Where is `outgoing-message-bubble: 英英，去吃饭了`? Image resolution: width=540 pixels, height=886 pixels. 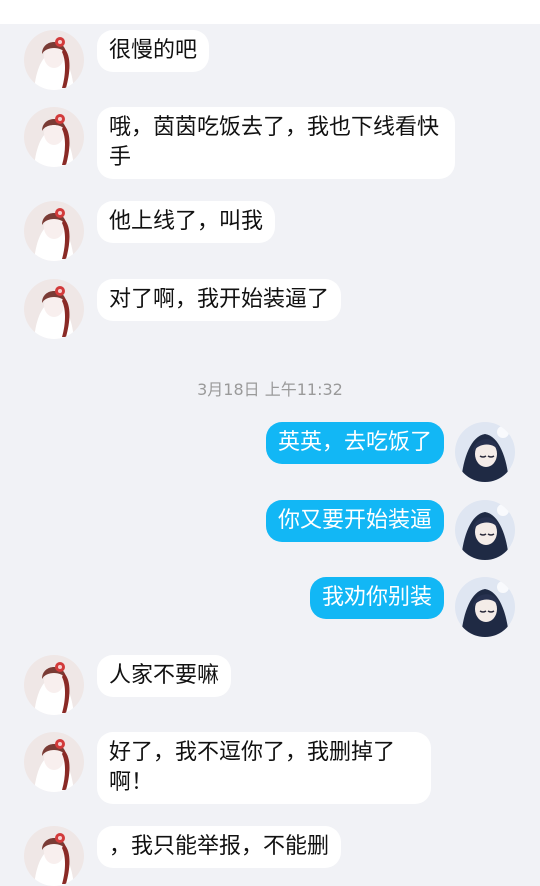
outgoing-message-bubble: 英英，去吃饭了 is located at coordinates (354, 443).